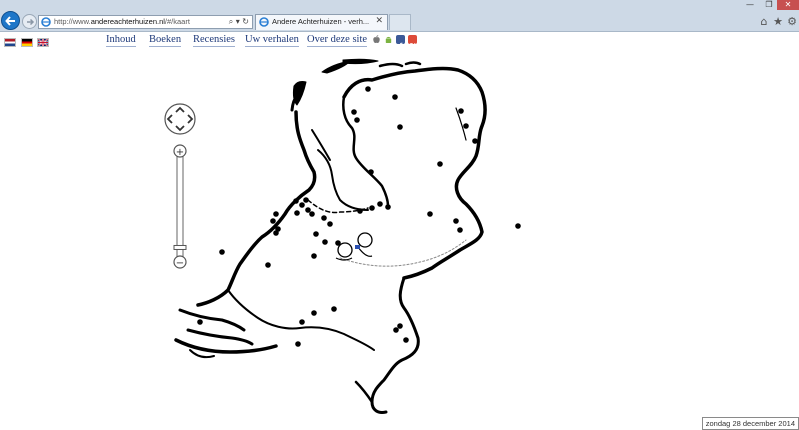 This screenshot has height=430, width=799. What do you see at coordinates (388, 39) in the screenshot?
I see `android-icon` at bounding box center [388, 39].